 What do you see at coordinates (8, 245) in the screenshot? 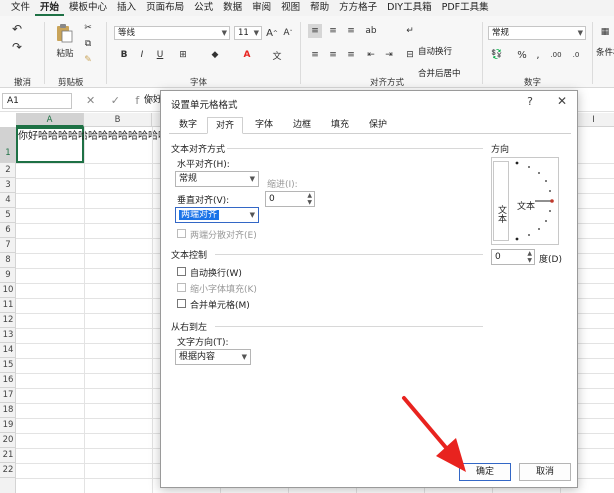
I see `row-header-7: 7` at bounding box center [8, 245].